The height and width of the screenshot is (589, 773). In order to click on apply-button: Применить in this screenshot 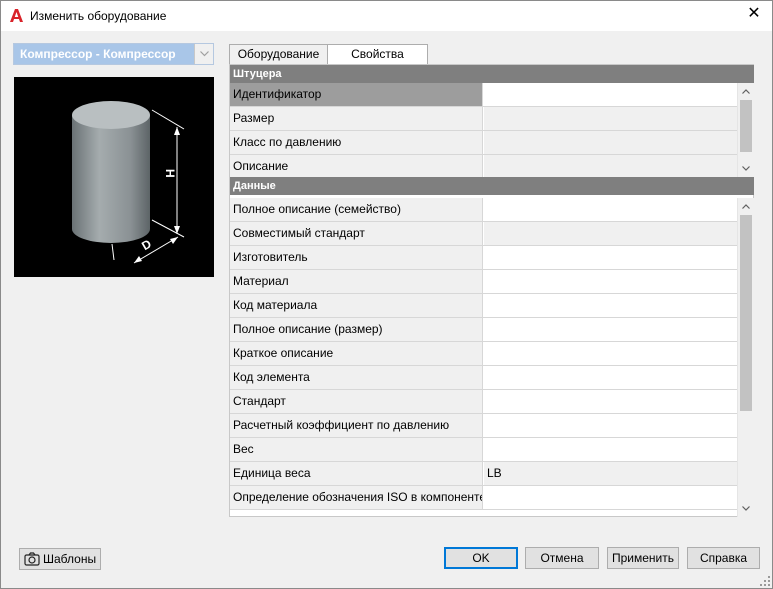, I will do `click(643, 558)`.